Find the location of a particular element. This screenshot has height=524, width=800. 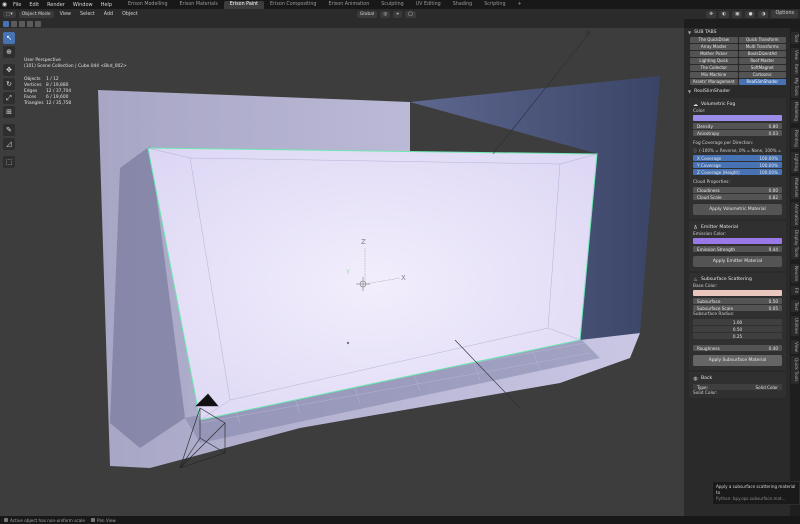

tab-painting: Painting is located at coordinates (795, 138).